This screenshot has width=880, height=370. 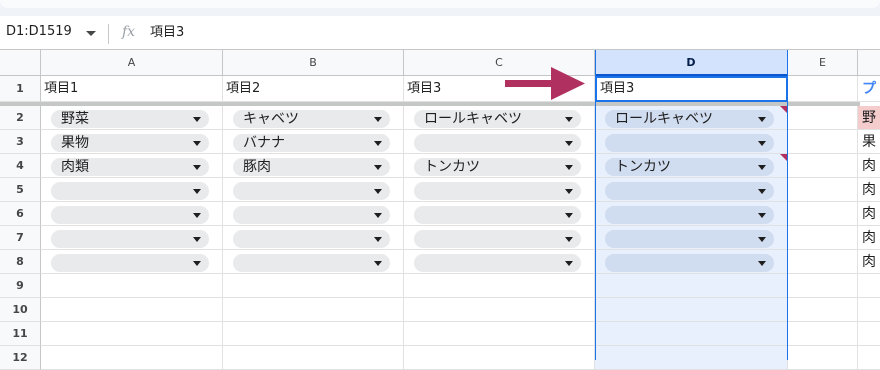 What do you see at coordinates (20, 214) in the screenshot?
I see `row-header-6: 6` at bounding box center [20, 214].